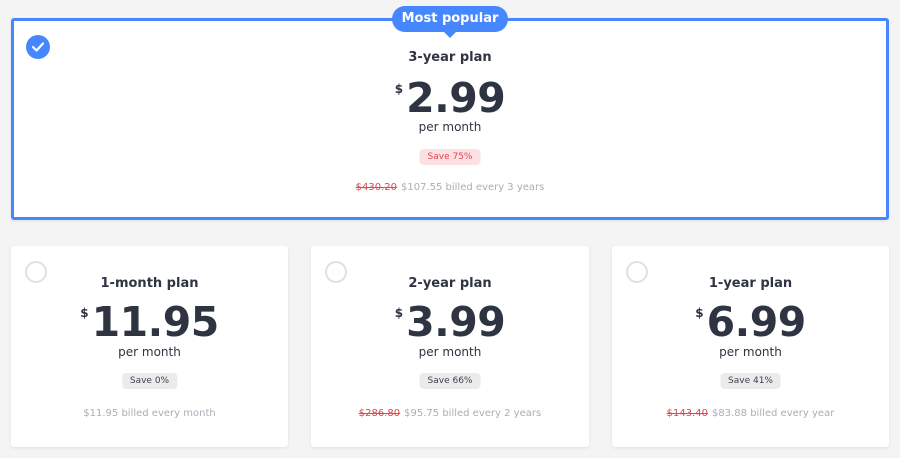 Image resolution: width=900 pixels, height=458 pixels. I want to click on billing-info: $430.20 $107.55 billed every 3 years, so click(450, 187).